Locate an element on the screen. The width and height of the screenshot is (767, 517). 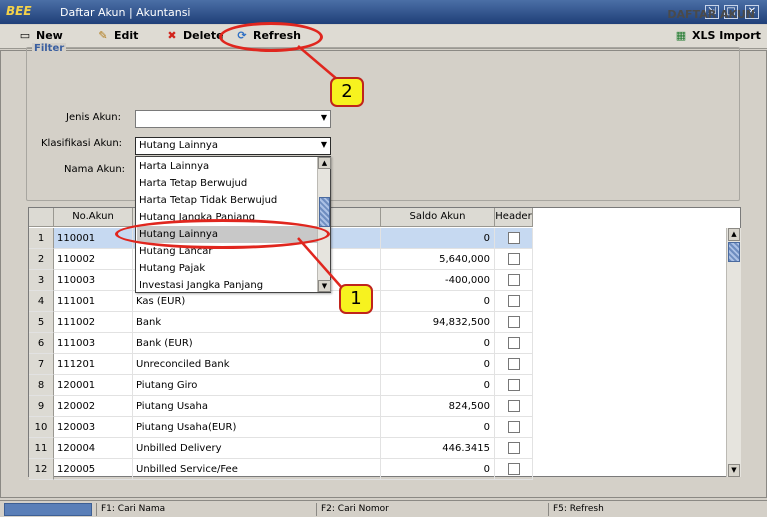
refresh-highlight-ellipse is located at coordinates (271, 37).